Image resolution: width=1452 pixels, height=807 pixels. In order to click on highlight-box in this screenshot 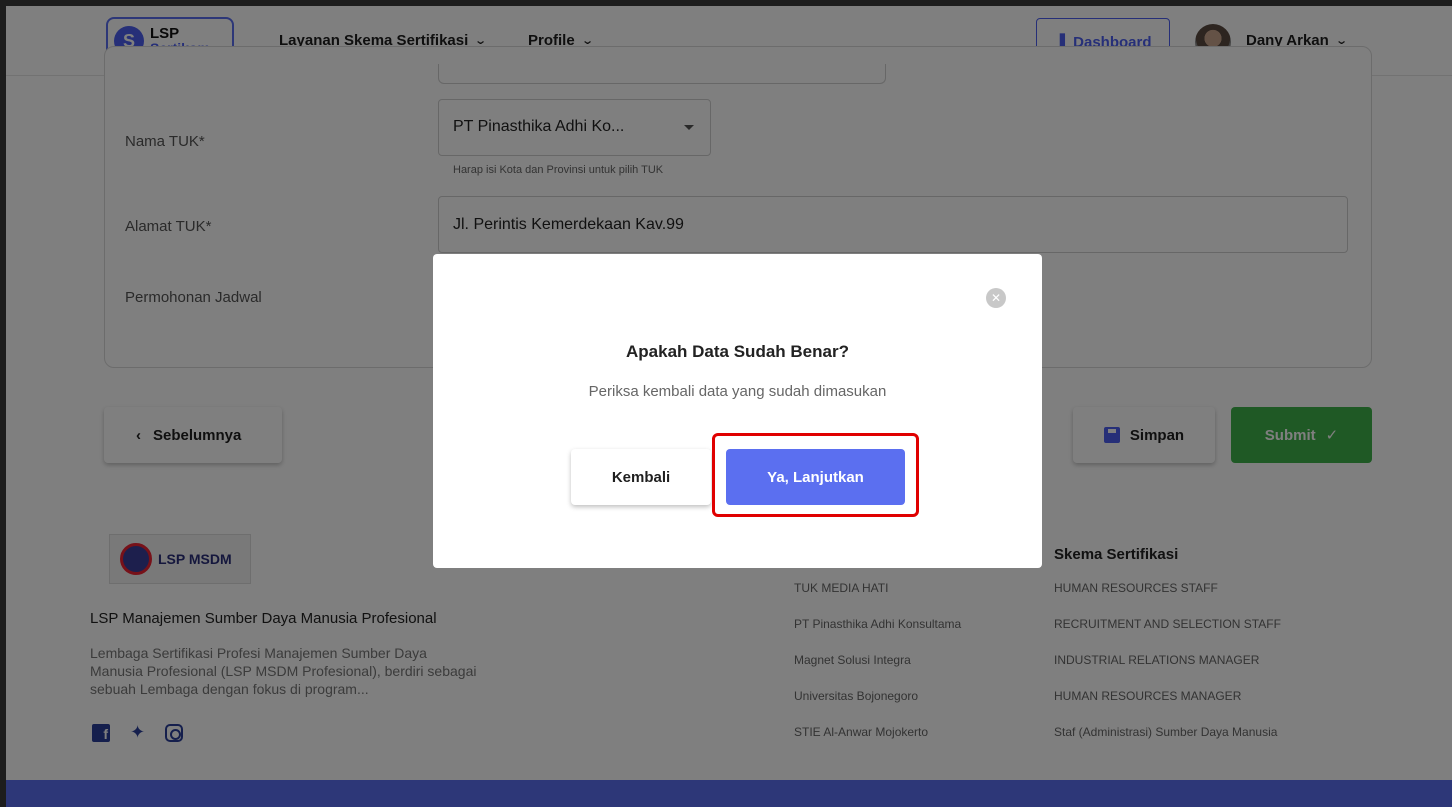, I will do `click(815, 475)`.